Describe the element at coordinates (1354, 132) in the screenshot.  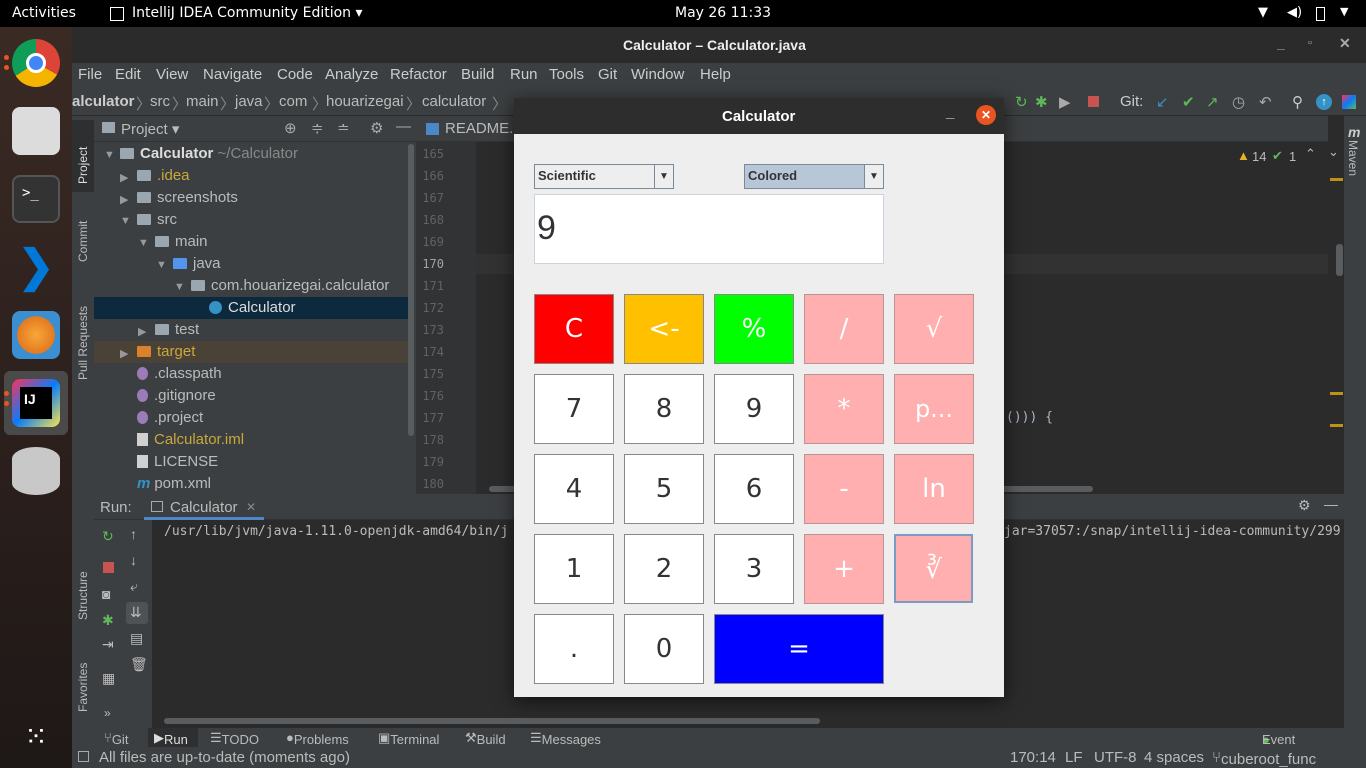
I see `maven-icon: m` at that location.